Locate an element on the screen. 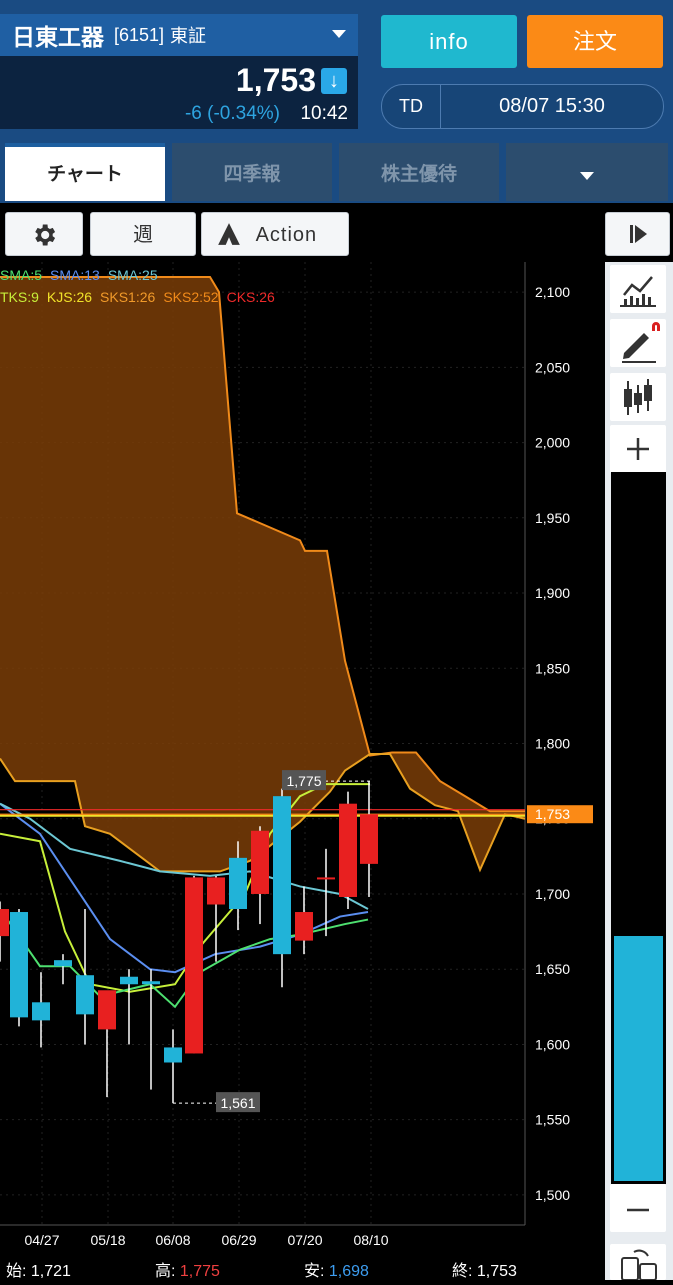 Image resolution: width=673 pixels, height=1285 pixels. open-value: 1,721 is located at coordinates (50, 1271).